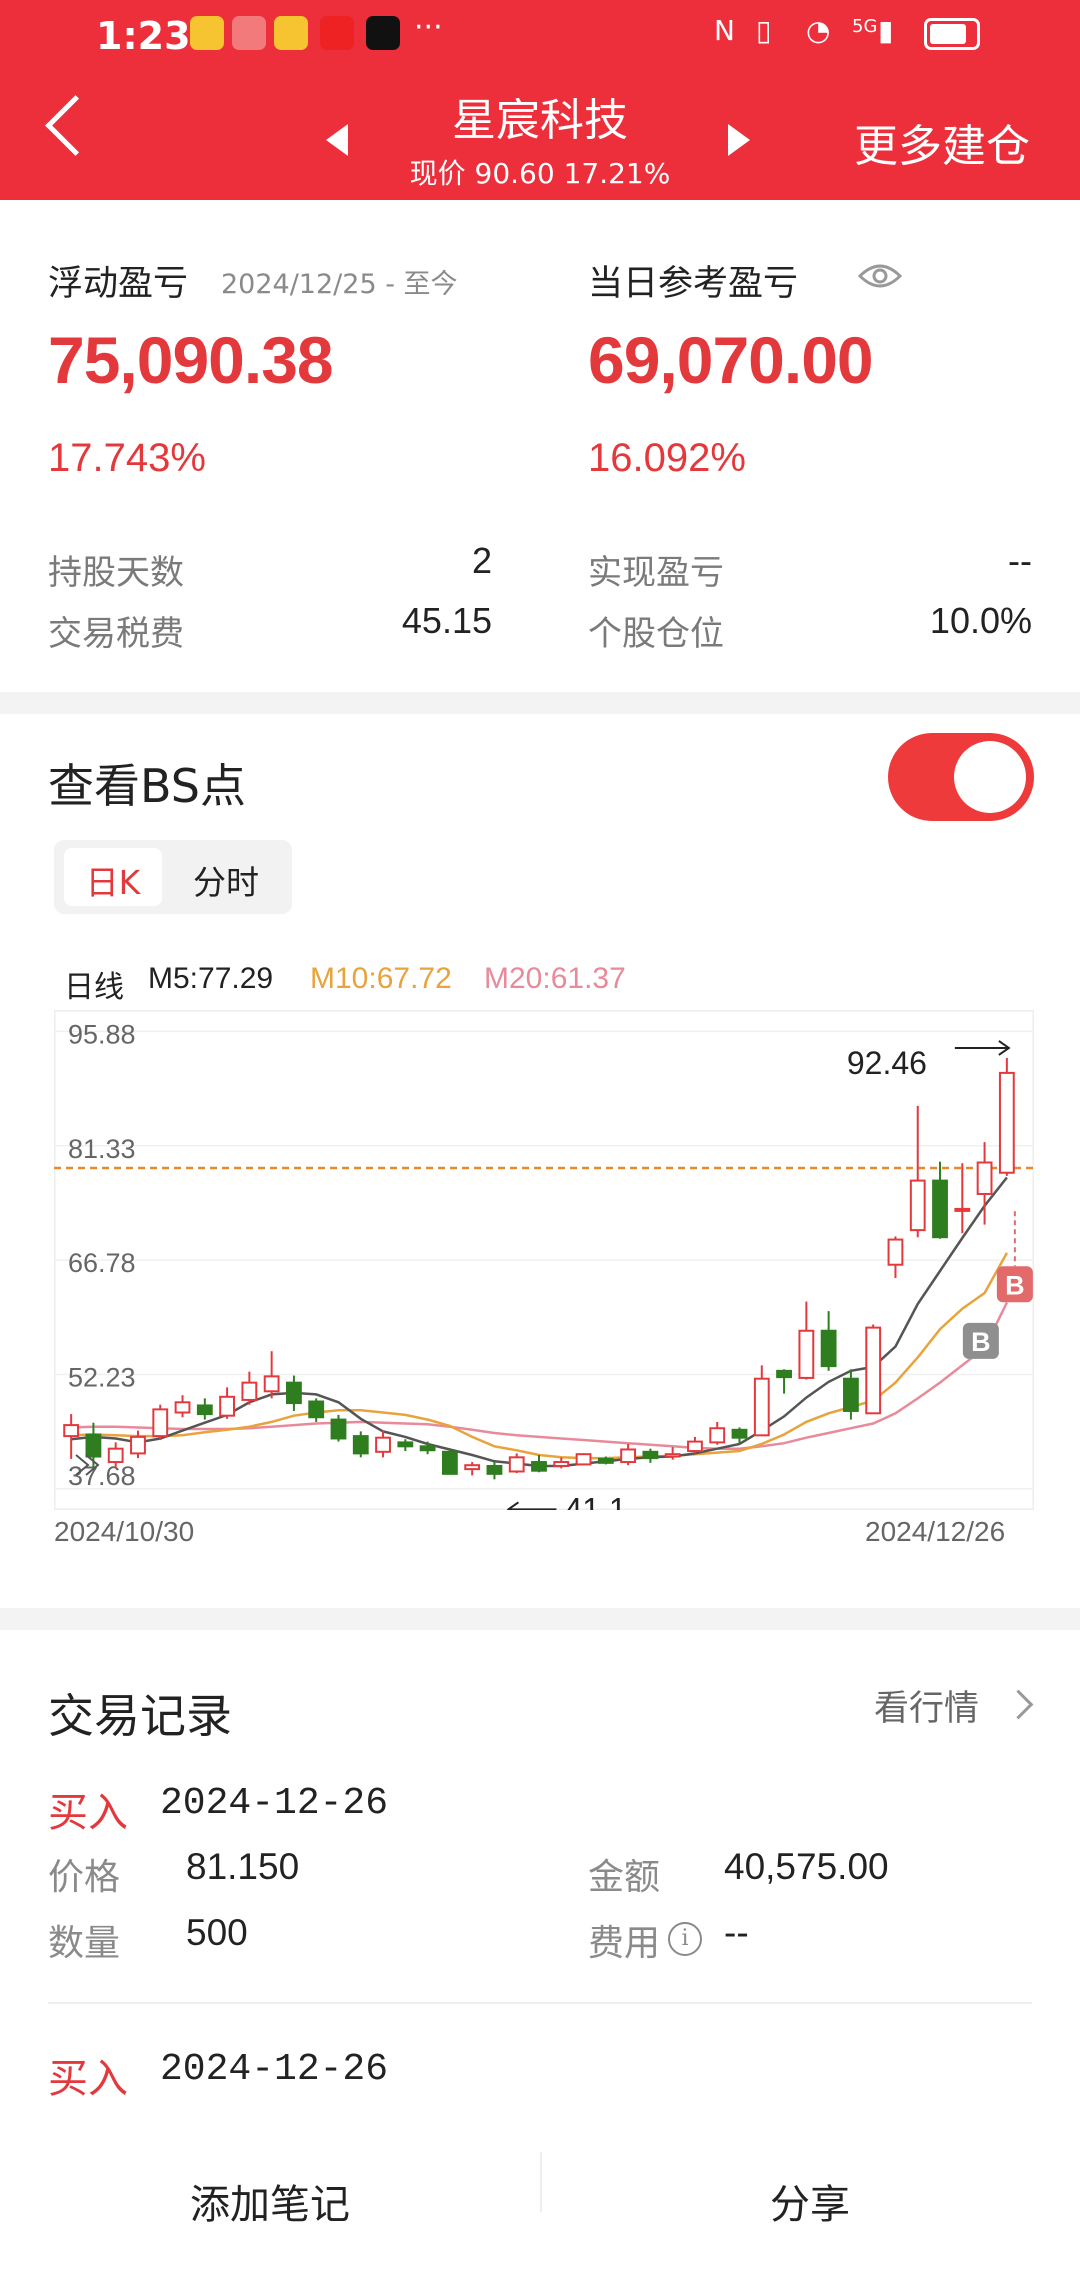 The width and height of the screenshot is (1080, 2280). Describe the element at coordinates (249, 33) in the screenshot. I see `huawei-app-icon` at that location.